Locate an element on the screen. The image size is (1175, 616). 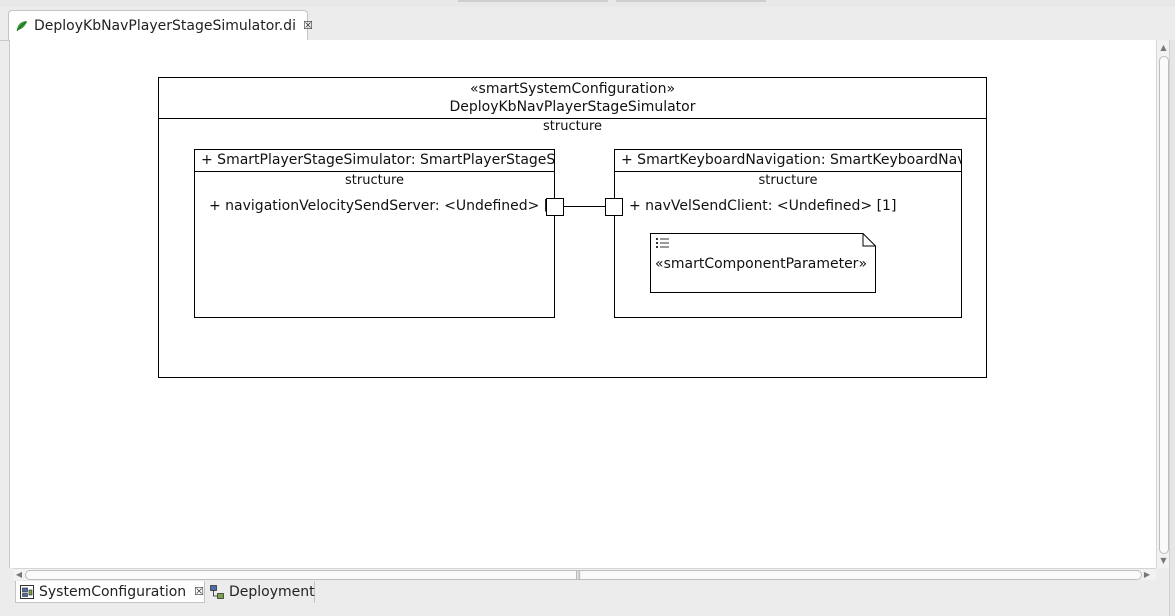
top-strip is located at coordinates (587, 3).